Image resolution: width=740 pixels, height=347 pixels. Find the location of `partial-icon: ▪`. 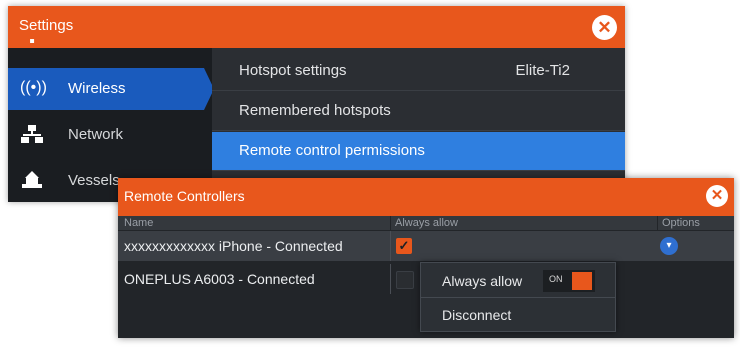

partial-icon: ▪ is located at coordinates (32, 41).